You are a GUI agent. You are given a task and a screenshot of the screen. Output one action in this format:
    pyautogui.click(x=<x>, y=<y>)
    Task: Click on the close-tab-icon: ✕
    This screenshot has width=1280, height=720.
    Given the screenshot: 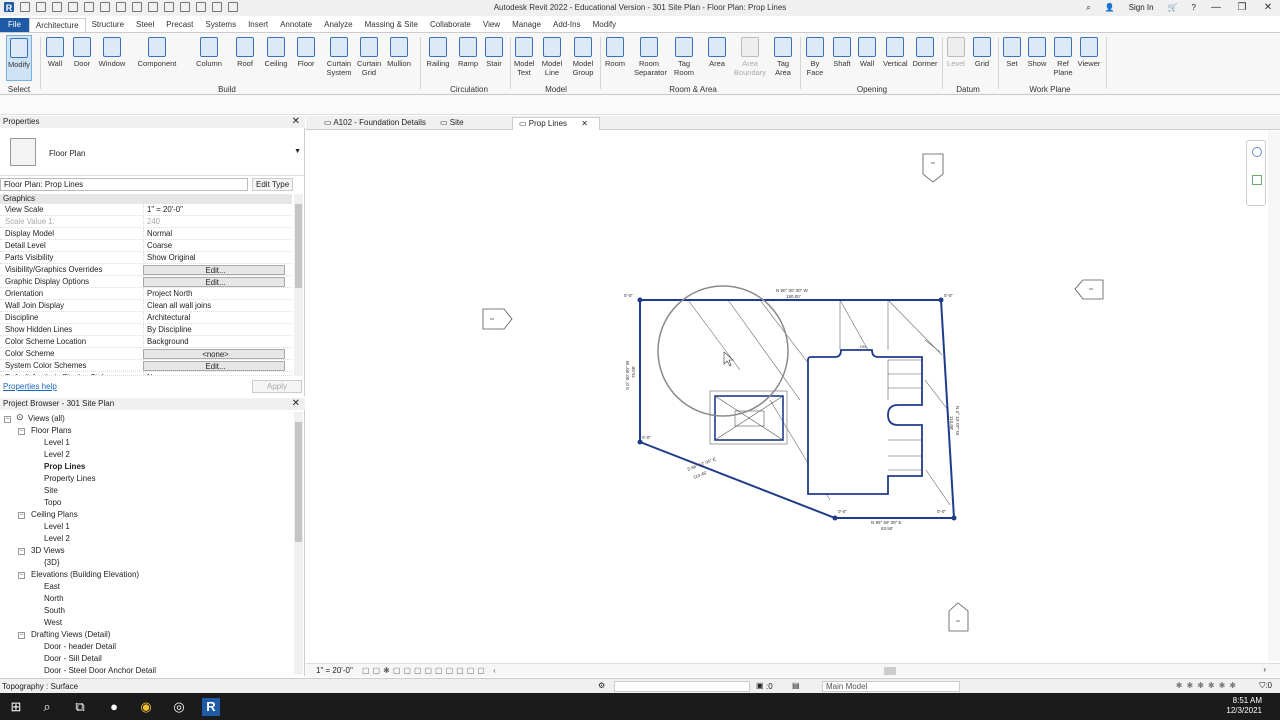 What is the action you would take?
    pyautogui.click(x=583, y=123)
    